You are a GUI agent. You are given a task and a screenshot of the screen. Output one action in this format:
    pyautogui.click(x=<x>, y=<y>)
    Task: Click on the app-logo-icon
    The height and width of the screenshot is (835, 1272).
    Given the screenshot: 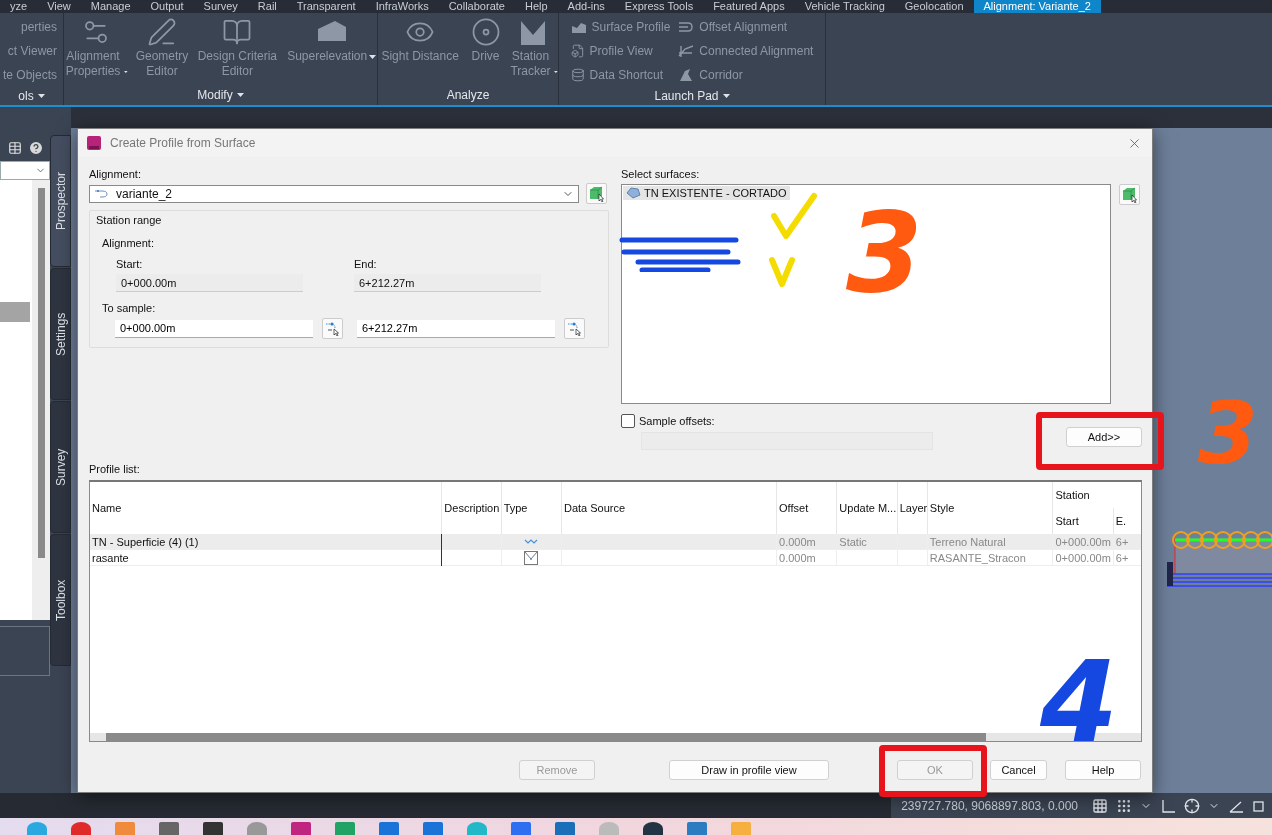 What is the action you would take?
    pyautogui.click(x=94, y=143)
    